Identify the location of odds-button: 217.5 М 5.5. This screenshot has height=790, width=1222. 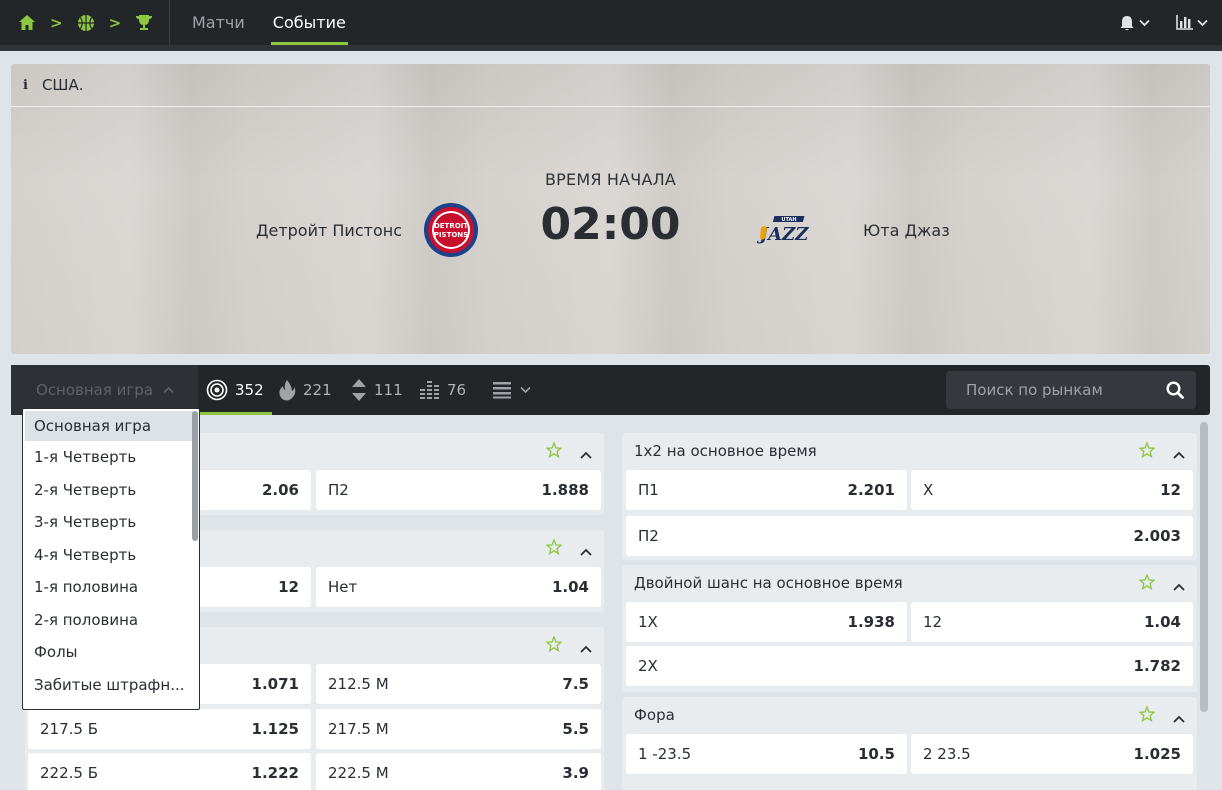
(458, 729).